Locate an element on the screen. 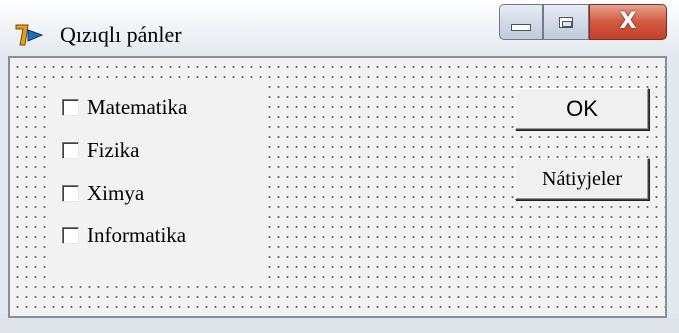 This screenshot has width=679, height=333. minimize-button is located at coordinates (521, 22).